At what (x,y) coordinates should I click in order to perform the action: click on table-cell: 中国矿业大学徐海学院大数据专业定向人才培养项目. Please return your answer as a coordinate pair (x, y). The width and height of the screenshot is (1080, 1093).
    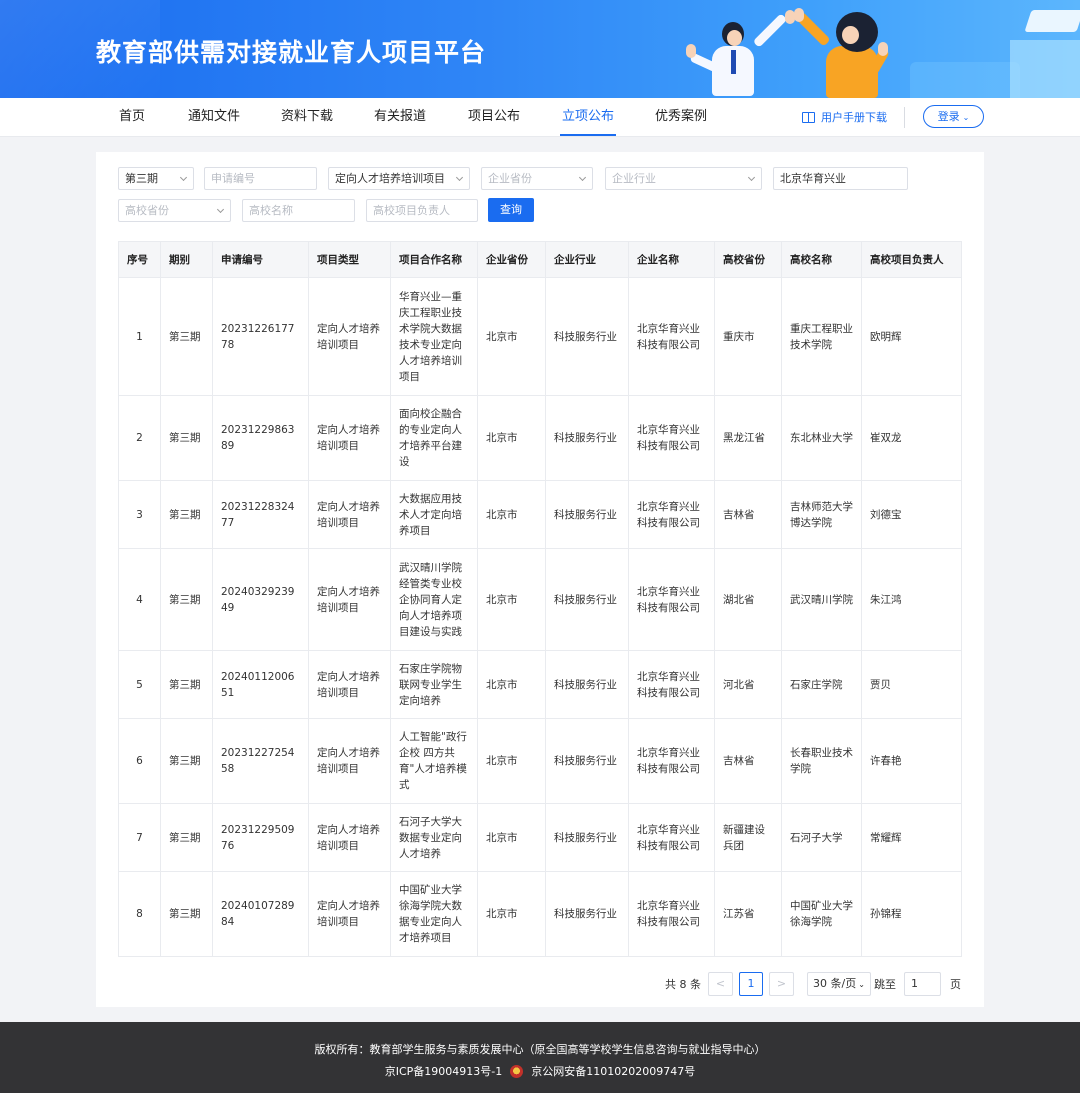
    Looking at the image, I should click on (434, 914).